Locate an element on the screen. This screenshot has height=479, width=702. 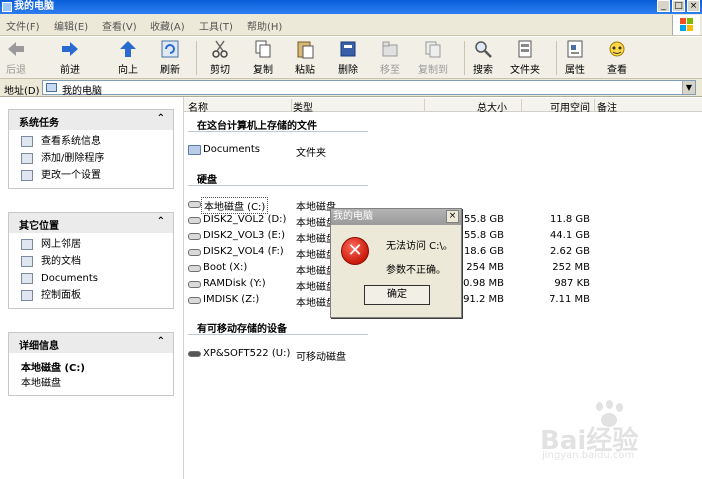
ok-button: 确定 is located at coordinates (397, 295).